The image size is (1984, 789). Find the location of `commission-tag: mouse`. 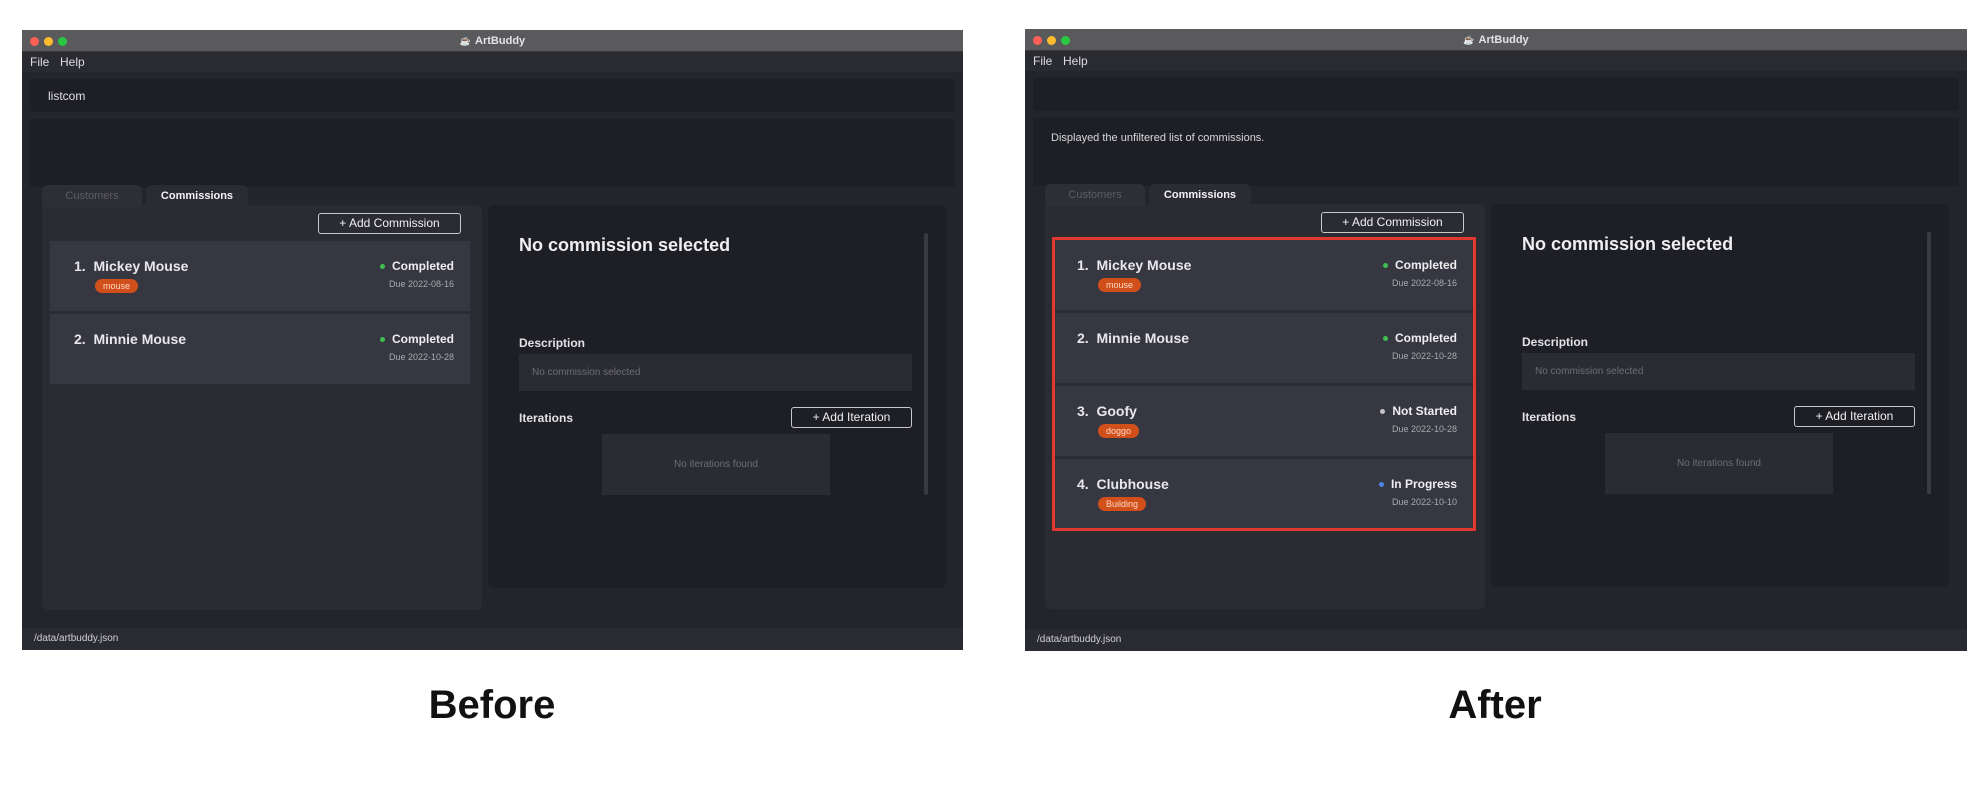

commission-tag: mouse is located at coordinates (117, 286).